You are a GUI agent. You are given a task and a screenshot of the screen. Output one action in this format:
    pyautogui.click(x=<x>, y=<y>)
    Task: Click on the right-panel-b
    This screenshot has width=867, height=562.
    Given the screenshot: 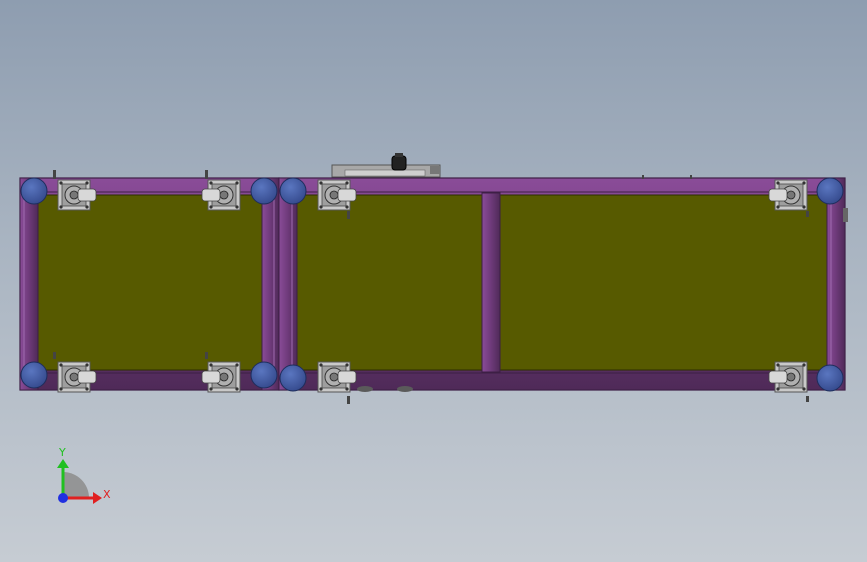 What is the action you would take?
    pyautogui.click(x=663, y=282)
    